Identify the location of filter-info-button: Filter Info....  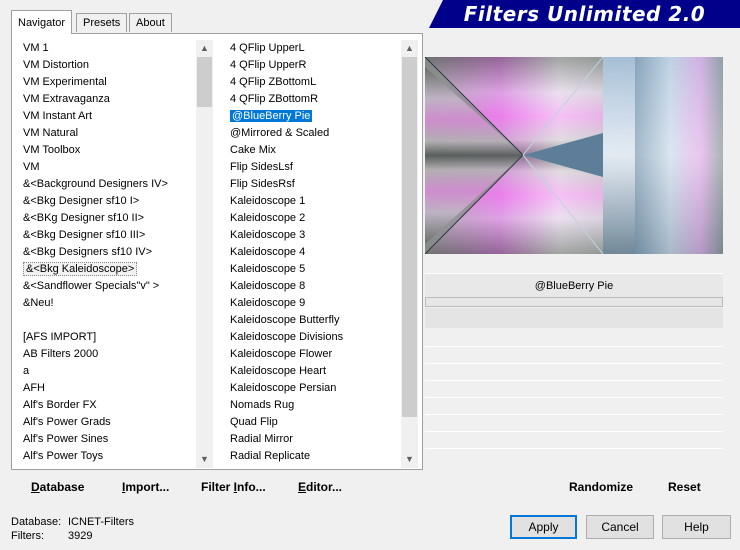
(233, 487).